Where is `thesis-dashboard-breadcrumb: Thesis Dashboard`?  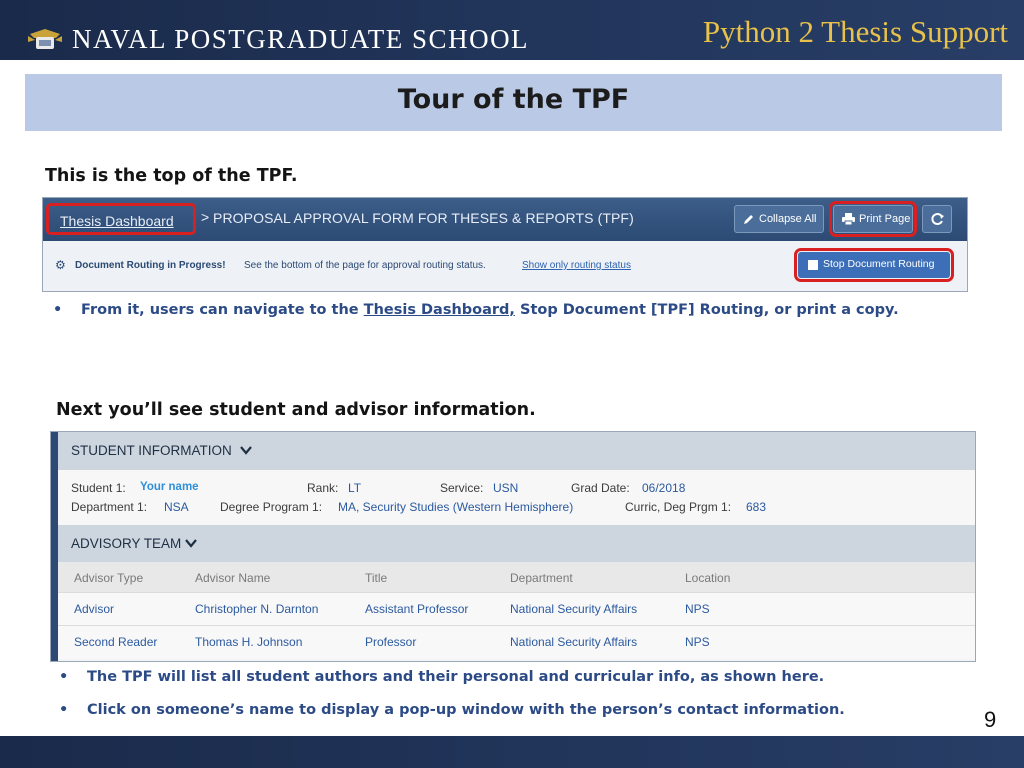 thesis-dashboard-breadcrumb: Thesis Dashboard is located at coordinates (121, 219).